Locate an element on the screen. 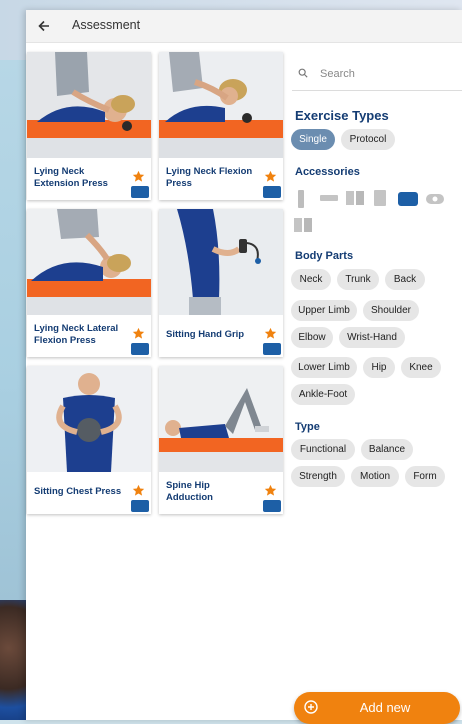 Image resolution: width=462 pixels, height=724 pixels. chip-elbow: Elbow is located at coordinates (312, 337).